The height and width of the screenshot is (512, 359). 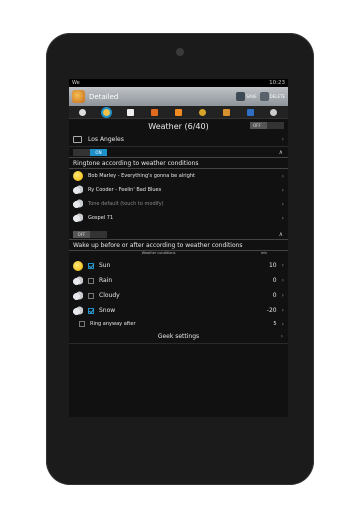 What do you see at coordinates (270, 324) in the screenshot?
I see `ring-anyway-value: 5` at bounding box center [270, 324].